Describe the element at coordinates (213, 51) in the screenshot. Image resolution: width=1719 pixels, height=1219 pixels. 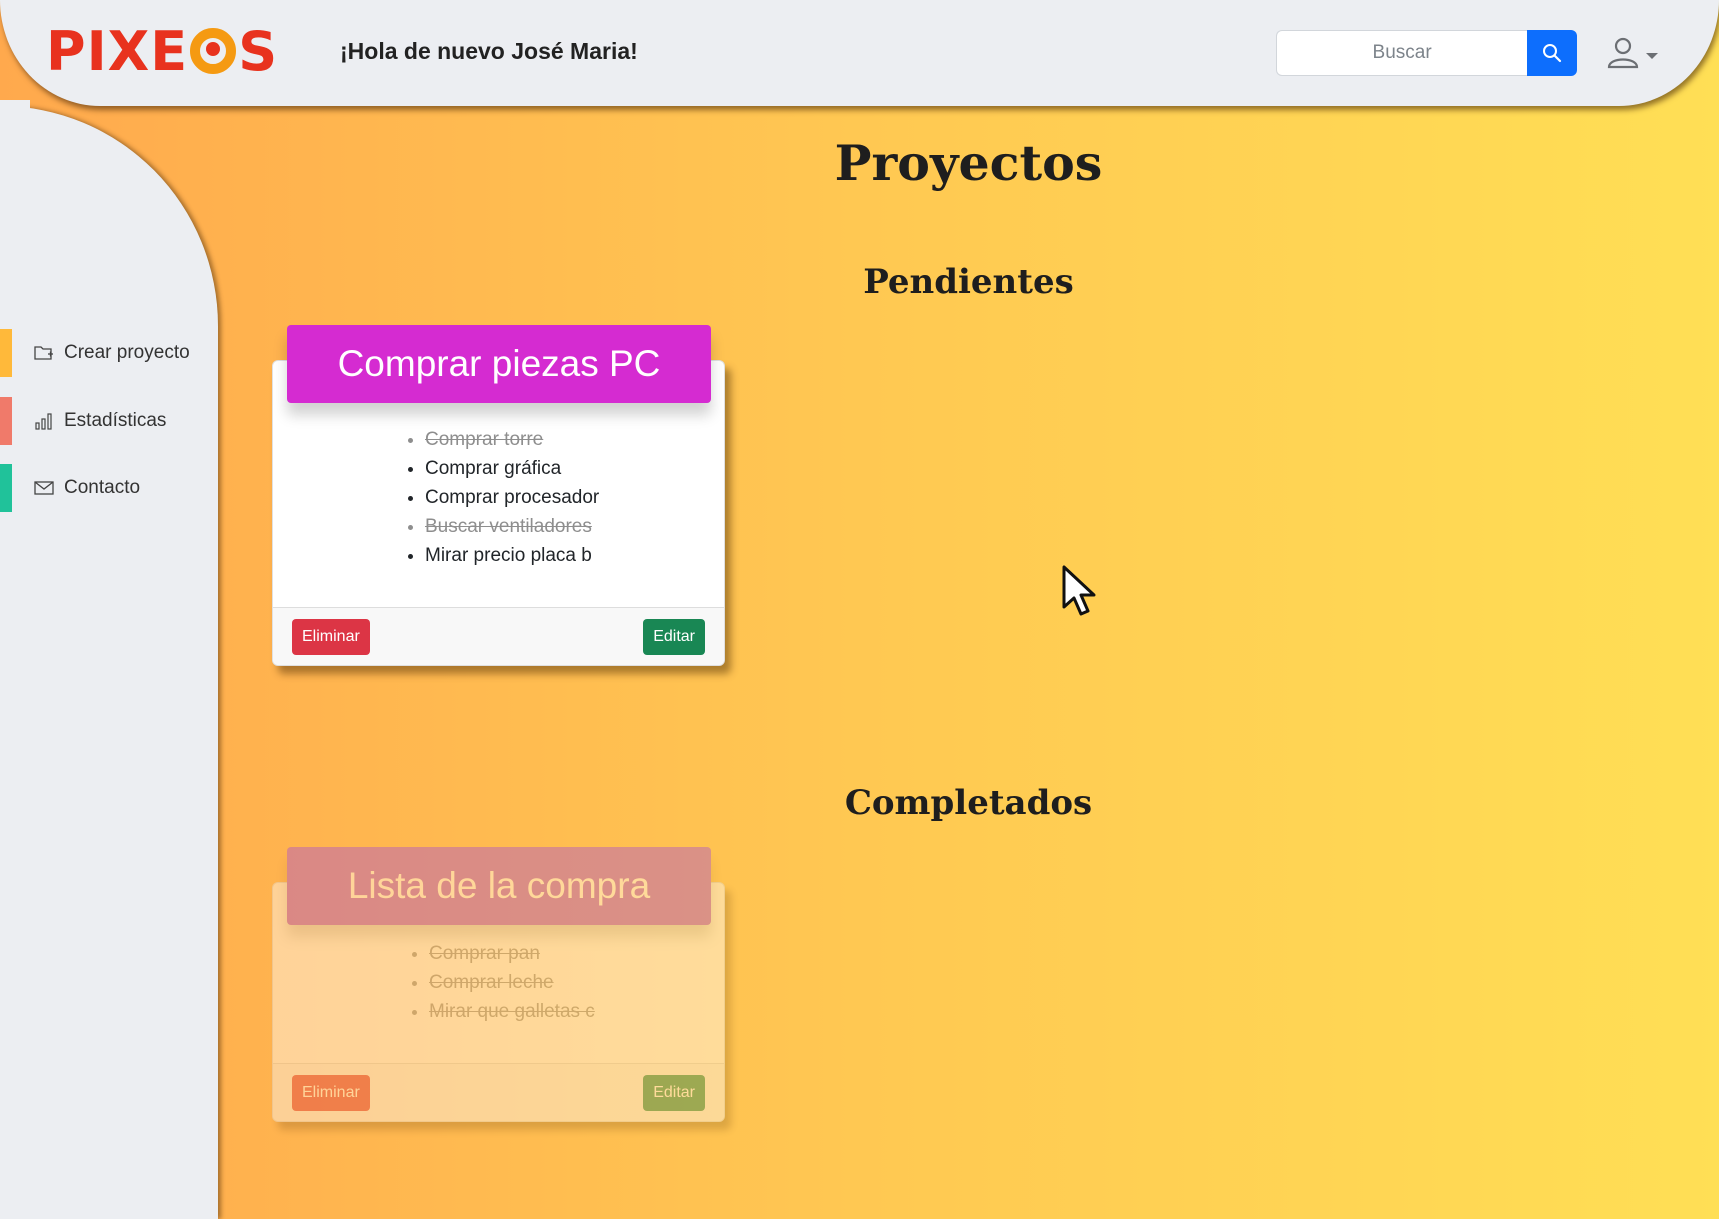
I see `logo-ring-icon` at that location.